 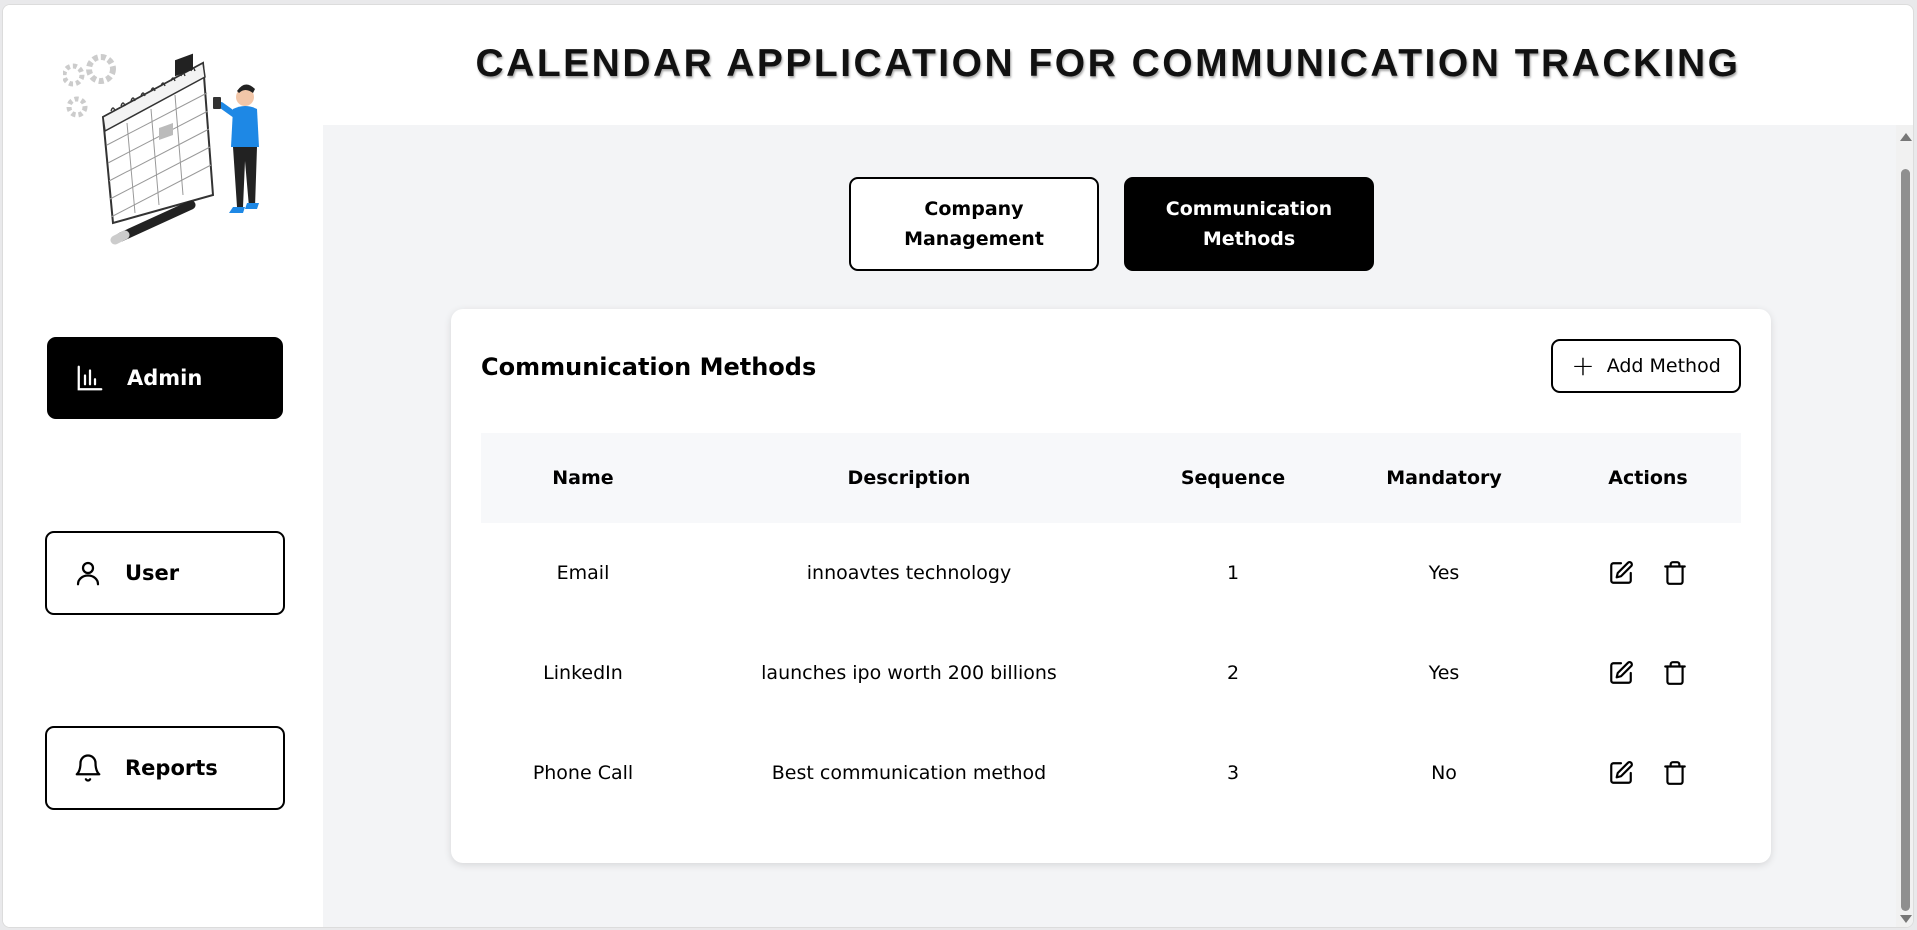 I want to click on sidebar-item-admin: Admin, so click(x=165, y=378).